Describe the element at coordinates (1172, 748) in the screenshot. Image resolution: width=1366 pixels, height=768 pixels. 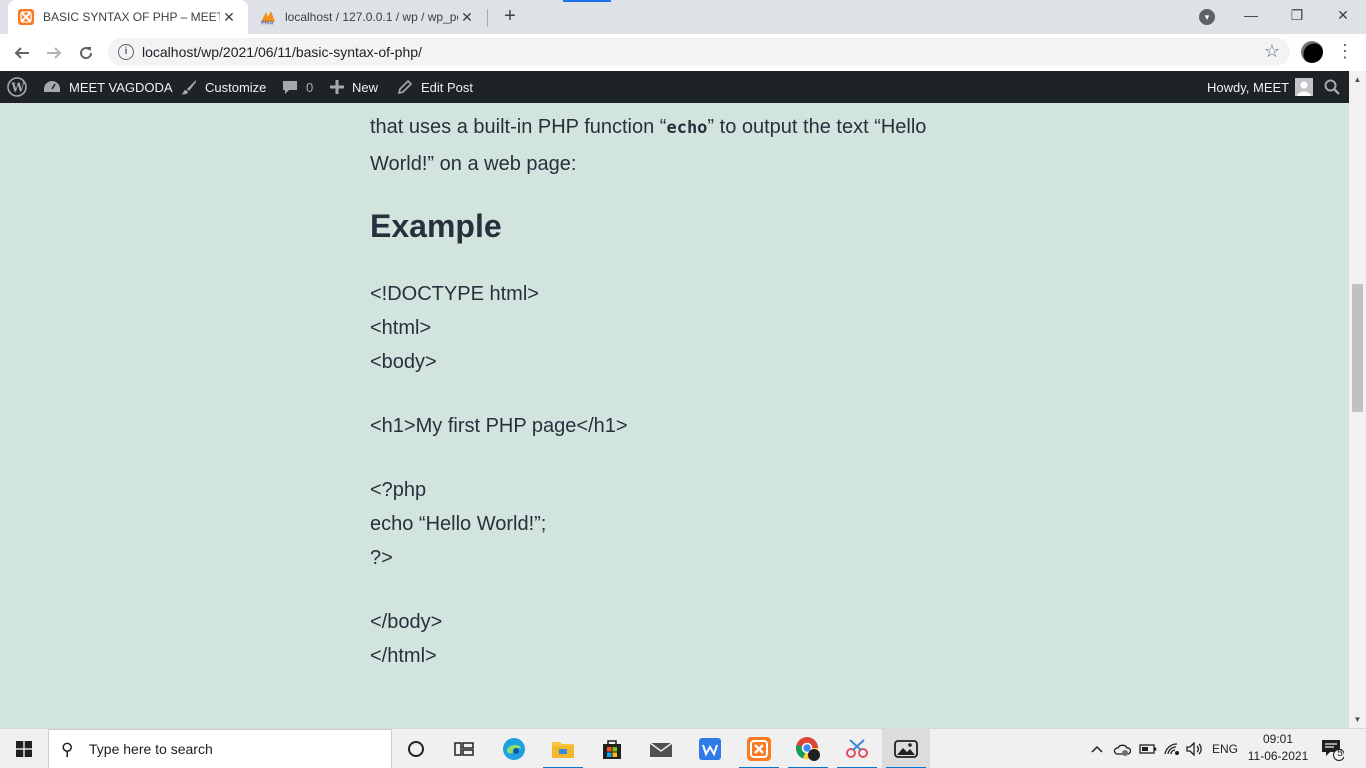
I see `wifi-icon` at that location.